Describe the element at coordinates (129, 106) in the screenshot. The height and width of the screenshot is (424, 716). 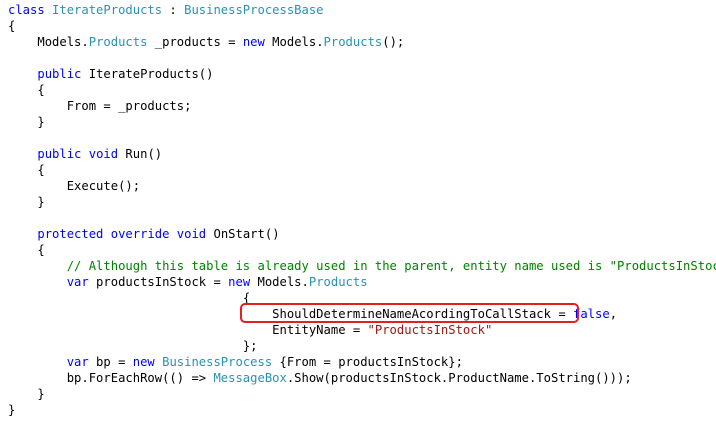
I see `code-token: From = _products;` at that location.